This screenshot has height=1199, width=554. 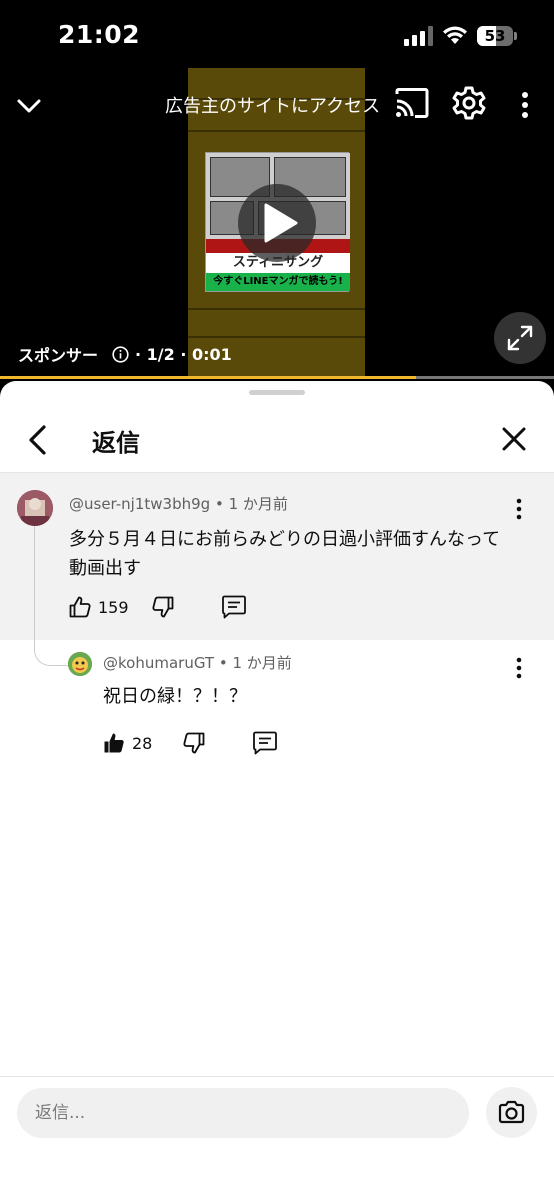 I want to click on back-arrow-icon, so click(x=38, y=440).